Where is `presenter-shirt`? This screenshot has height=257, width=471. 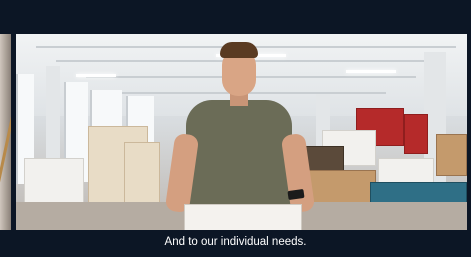
presenter-shirt is located at coordinates (239, 160).